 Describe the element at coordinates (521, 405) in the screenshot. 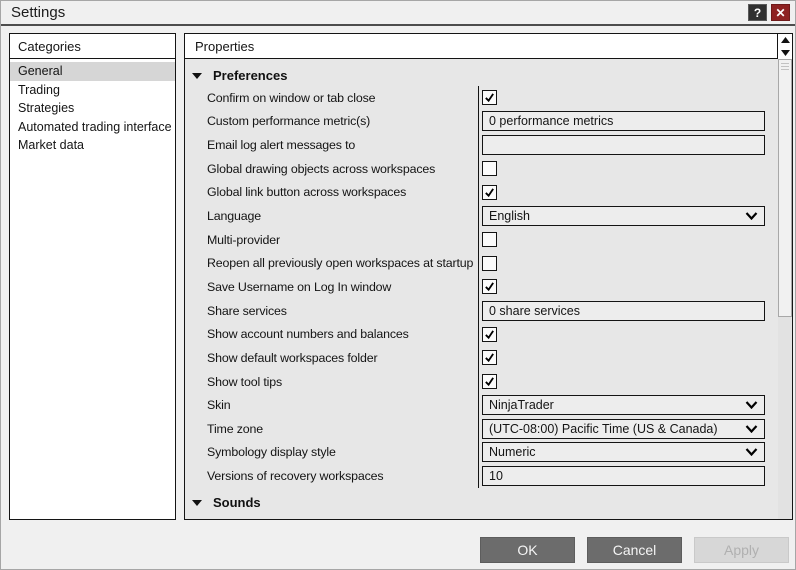

I see `dropdown-selected-value: NinjaTrader` at that location.